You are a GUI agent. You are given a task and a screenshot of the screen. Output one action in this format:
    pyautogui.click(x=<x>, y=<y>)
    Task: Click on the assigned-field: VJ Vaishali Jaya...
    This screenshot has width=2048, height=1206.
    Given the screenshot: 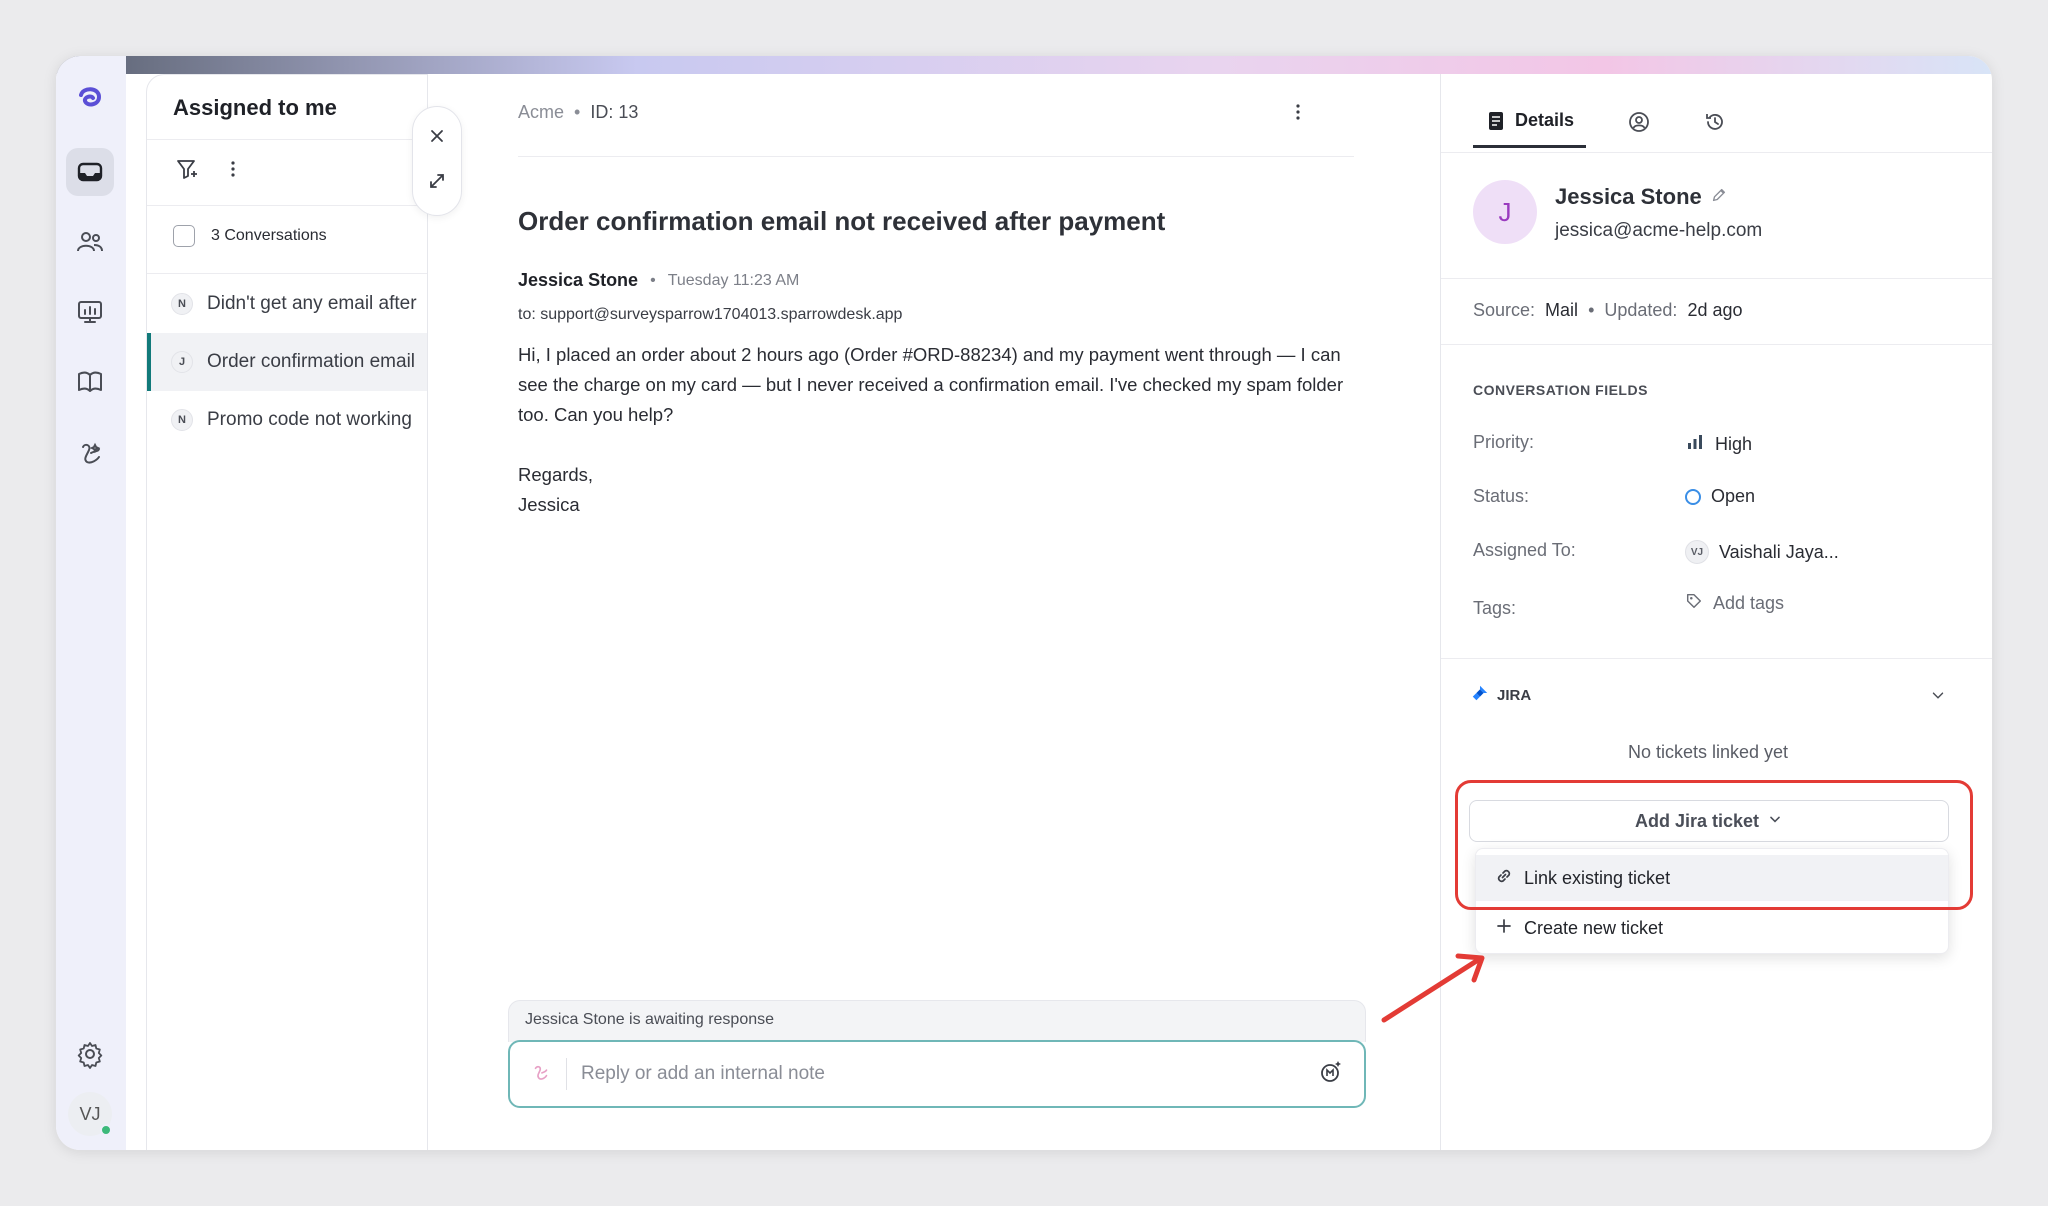 What is the action you would take?
    pyautogui.click(x=1762, y=552)
    